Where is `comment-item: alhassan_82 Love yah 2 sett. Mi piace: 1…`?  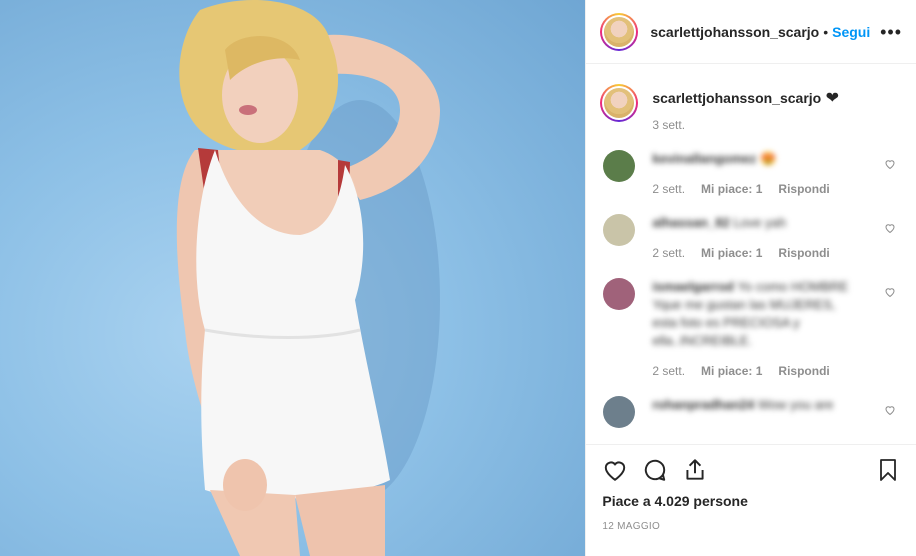 comment-item: alhassan_82 Love yah 2 sett. Mi piace: 1… is located at coordinates (750, 237).